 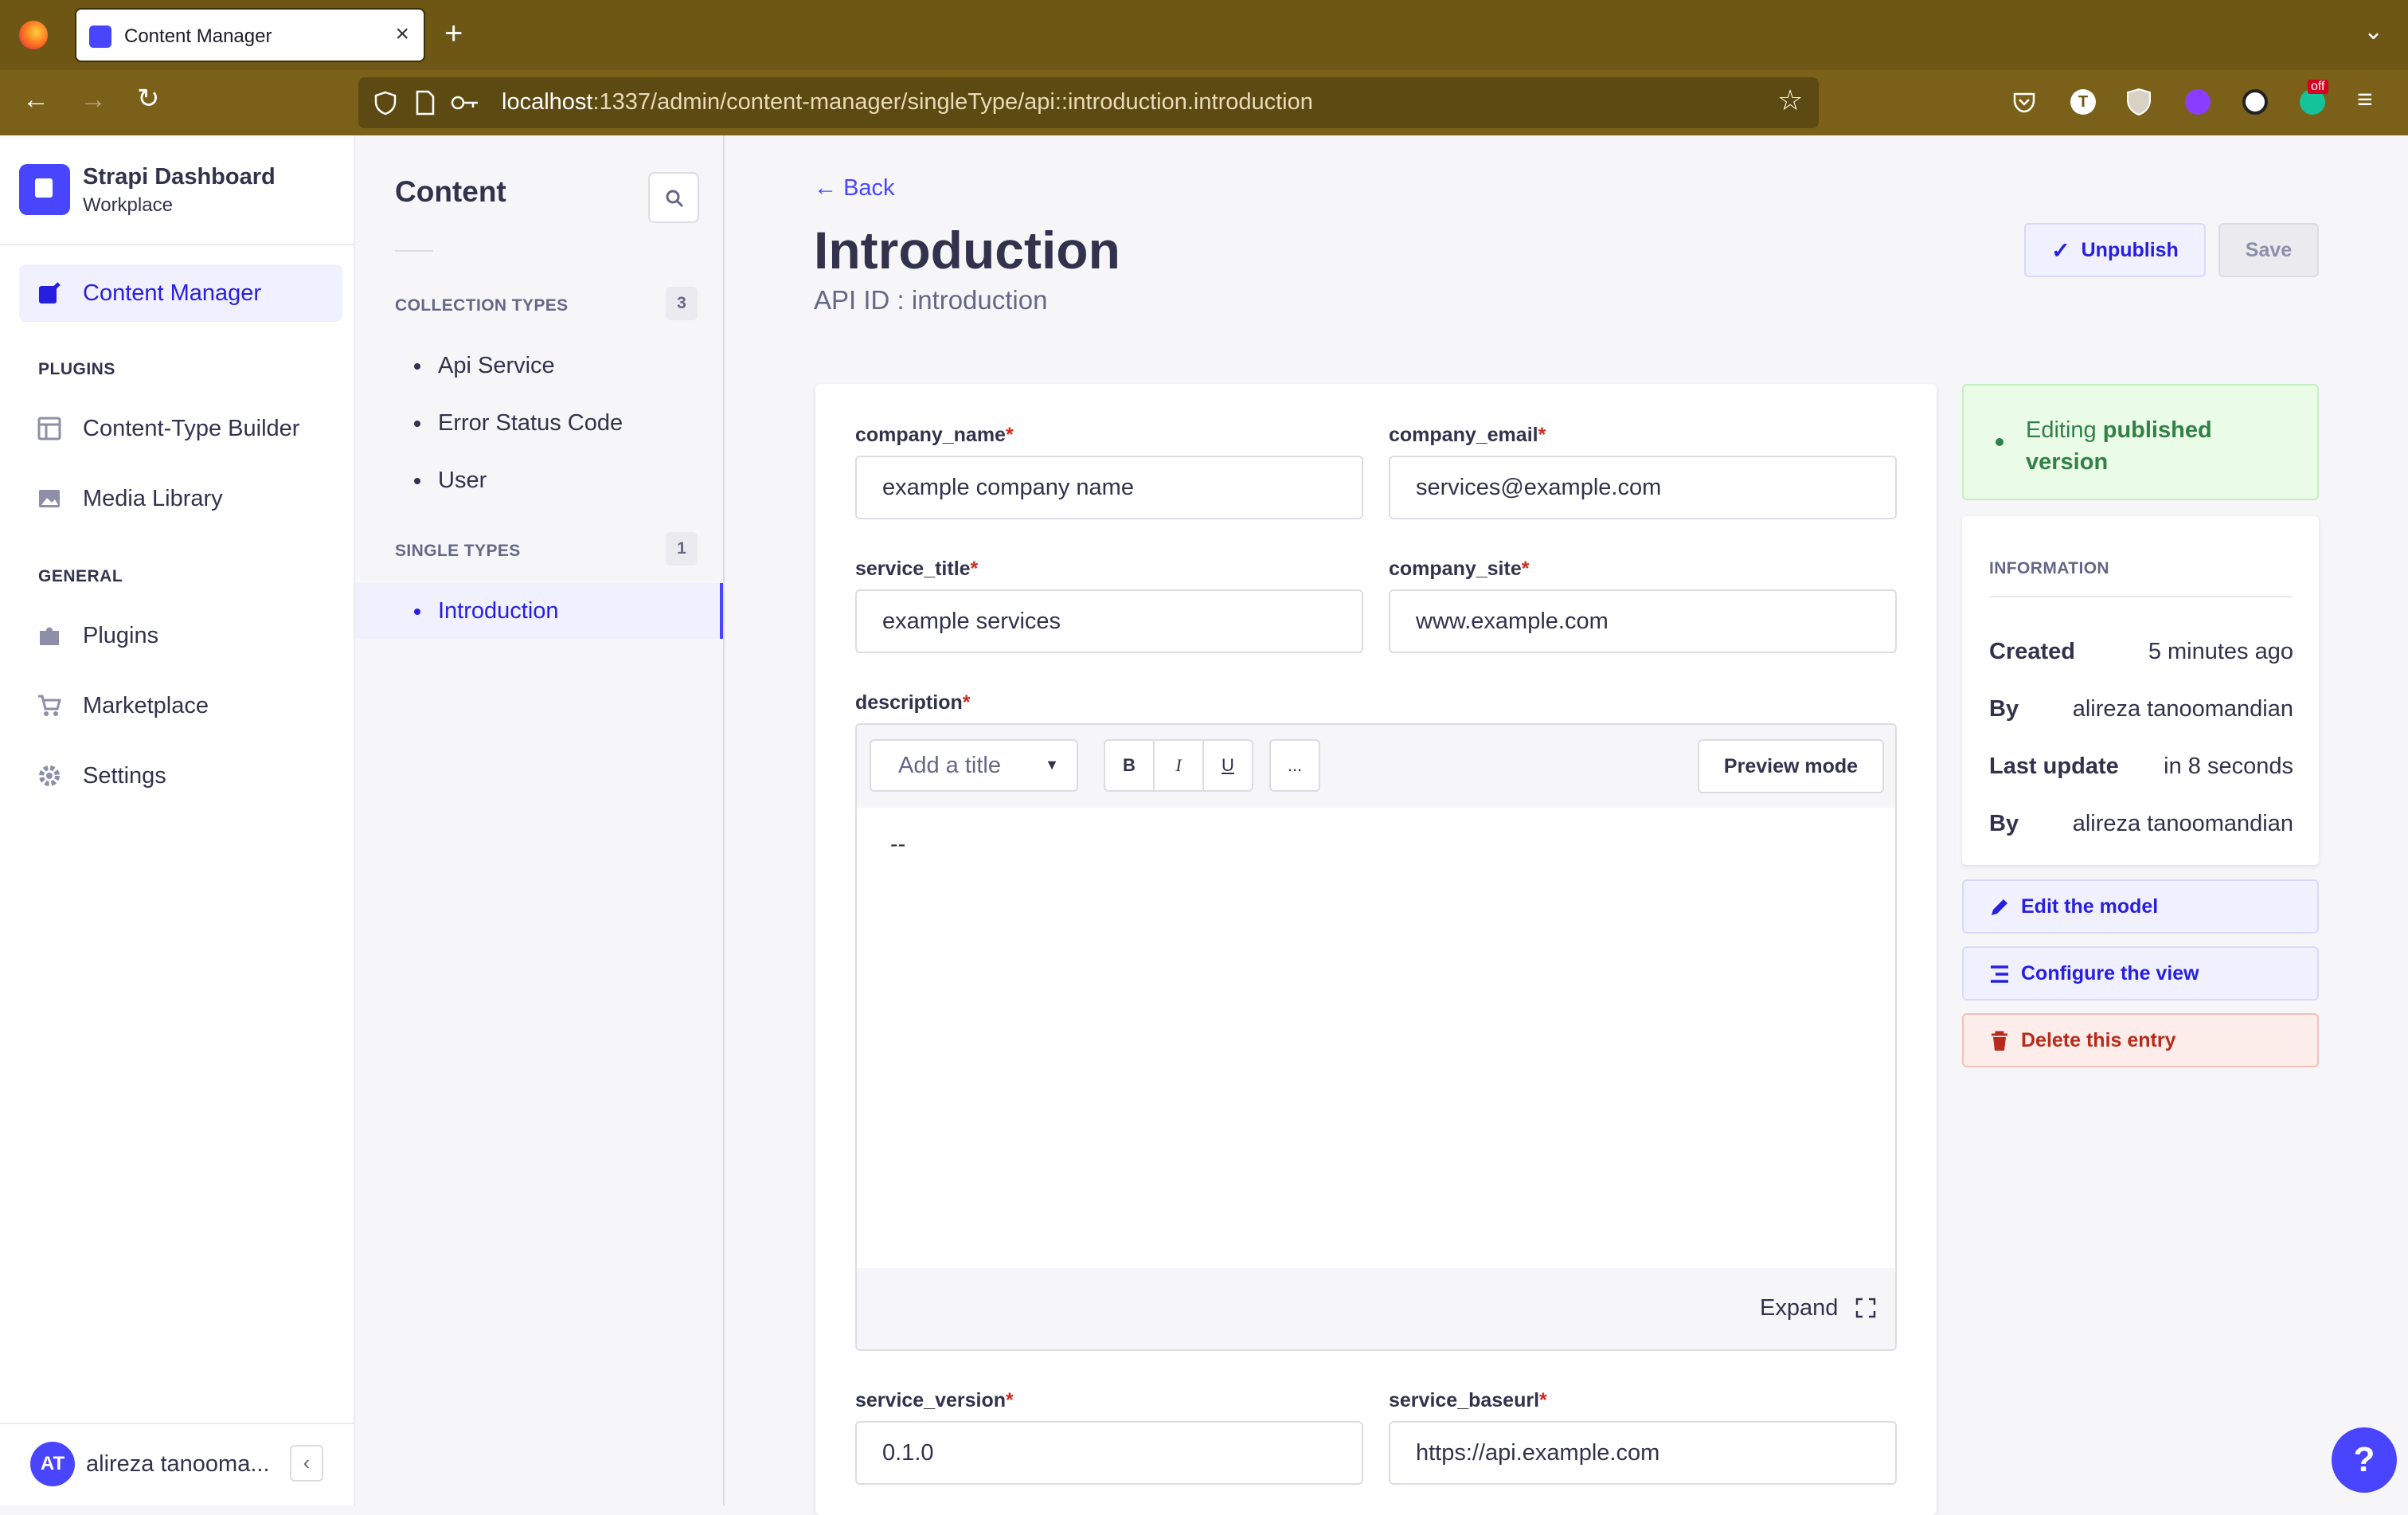 What do you see at coordinates (1204, 35) in the screenshot?
I see `browser-tab-bar: Content Manager × + ⌄` at bounding box center [1204, 35].